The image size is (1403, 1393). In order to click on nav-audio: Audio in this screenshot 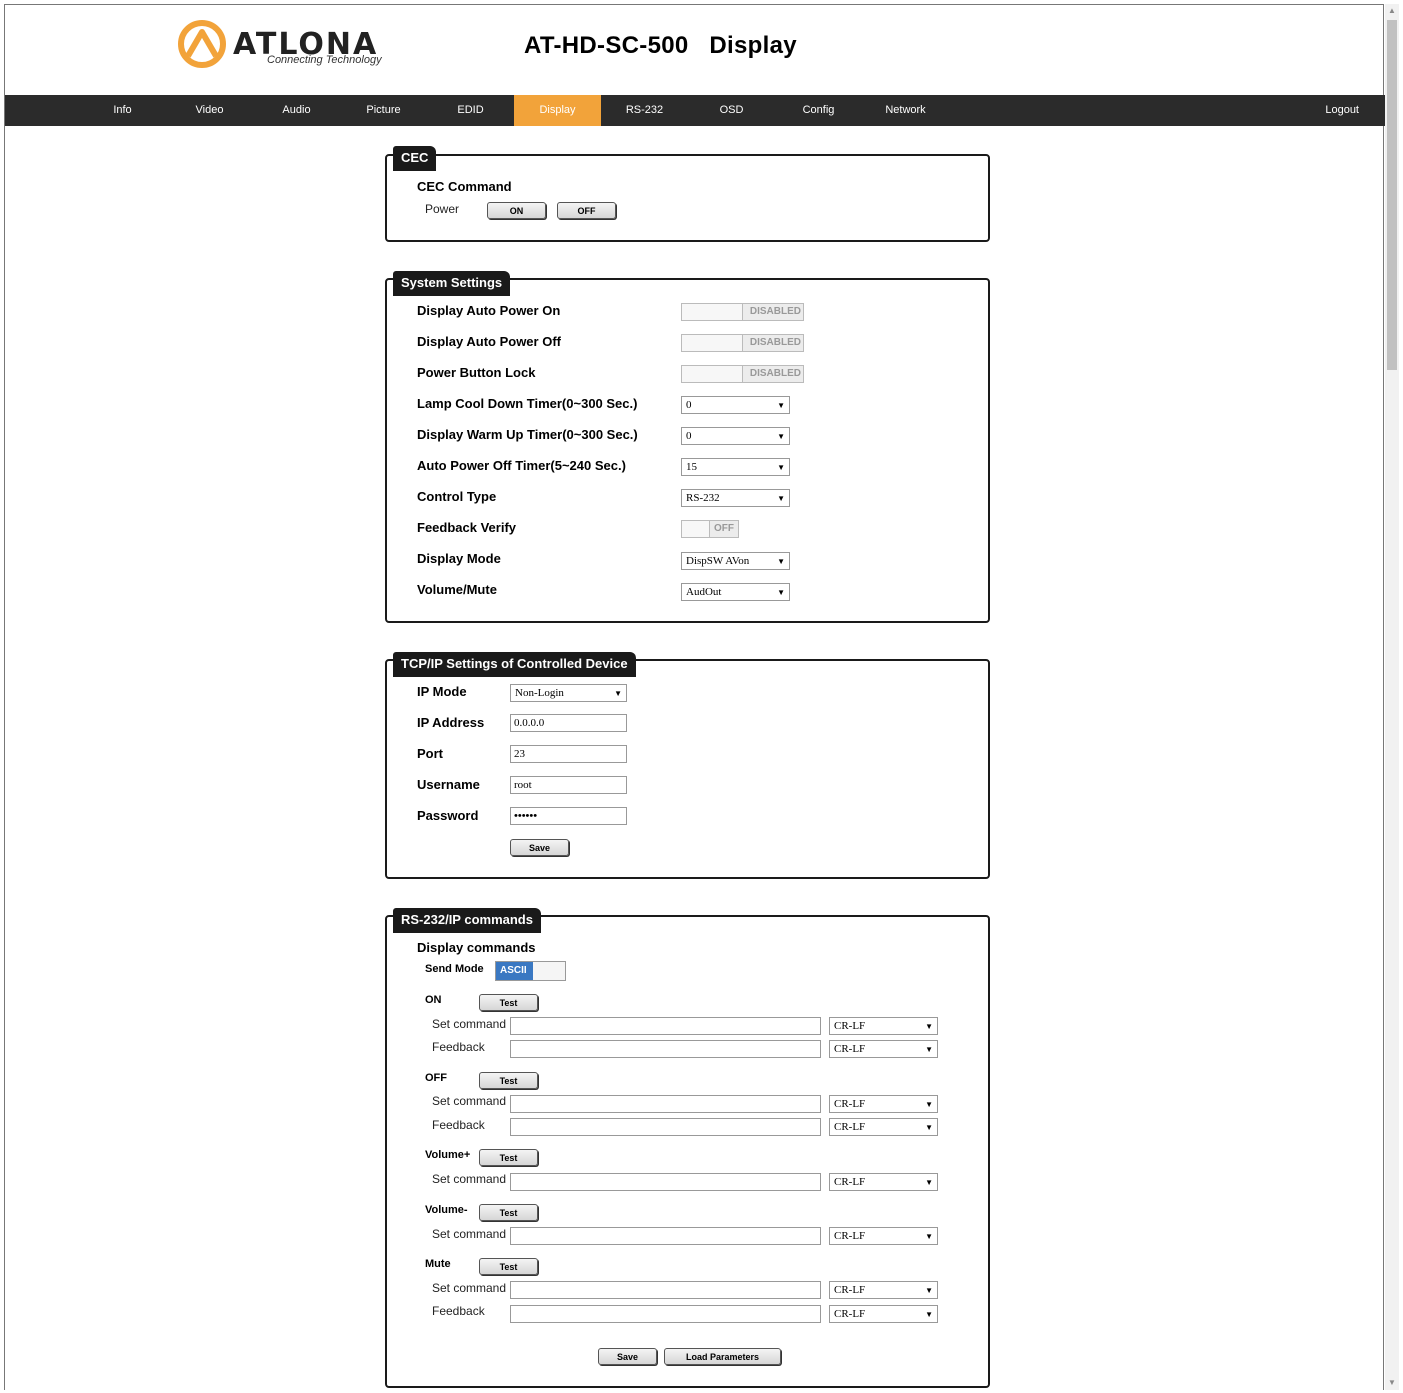, I will do `click(296, 110)`.